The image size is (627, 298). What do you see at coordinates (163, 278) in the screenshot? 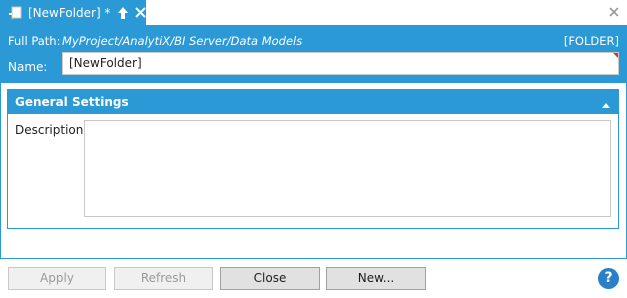
I see `refresh-button: Refresh` at bounding box center [163, 278].